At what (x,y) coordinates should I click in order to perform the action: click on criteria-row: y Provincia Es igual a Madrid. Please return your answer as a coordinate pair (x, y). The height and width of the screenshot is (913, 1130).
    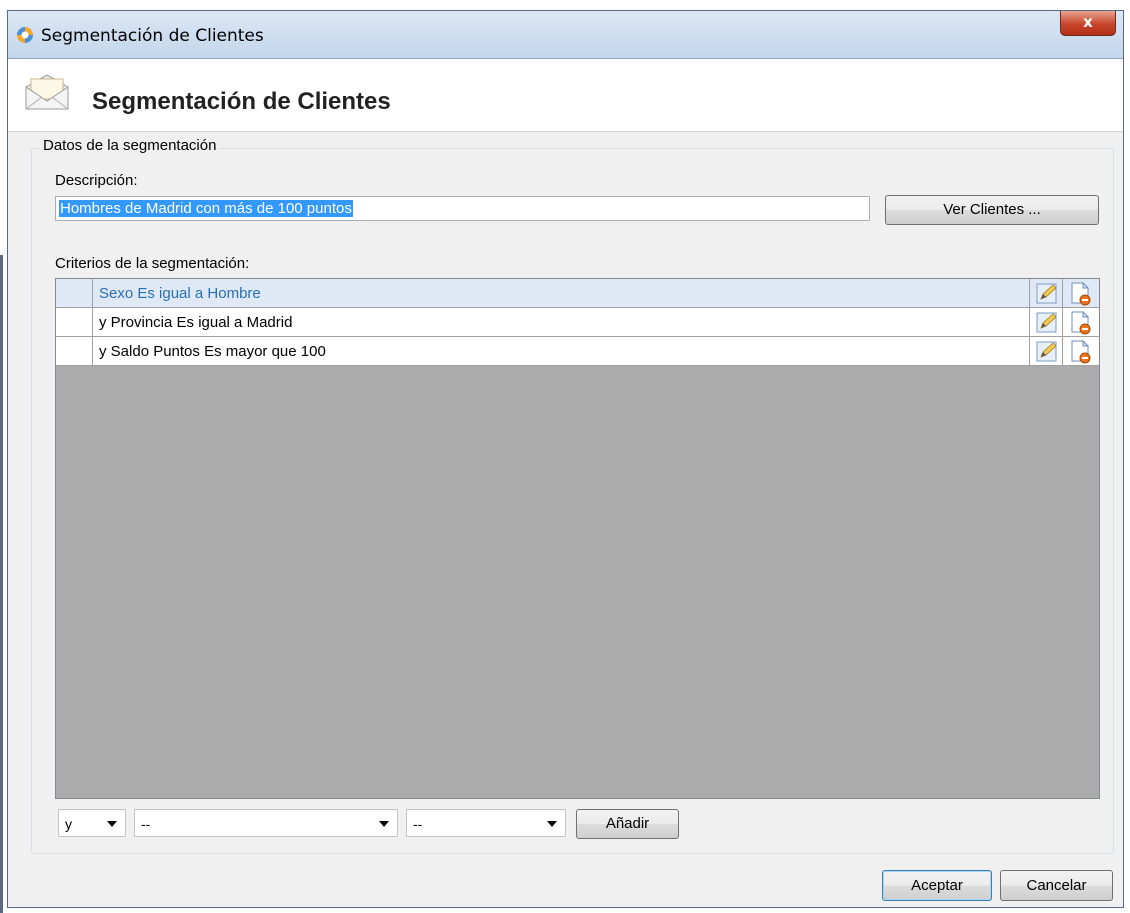
    Looking at the image, I should click on (577, 322).